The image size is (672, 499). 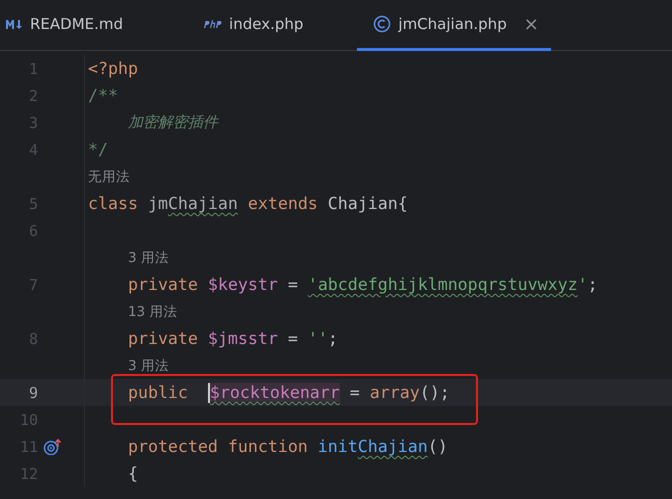 I want to click on code-line: class jmChajian extends Chajian{, so click(x=248, y=203).